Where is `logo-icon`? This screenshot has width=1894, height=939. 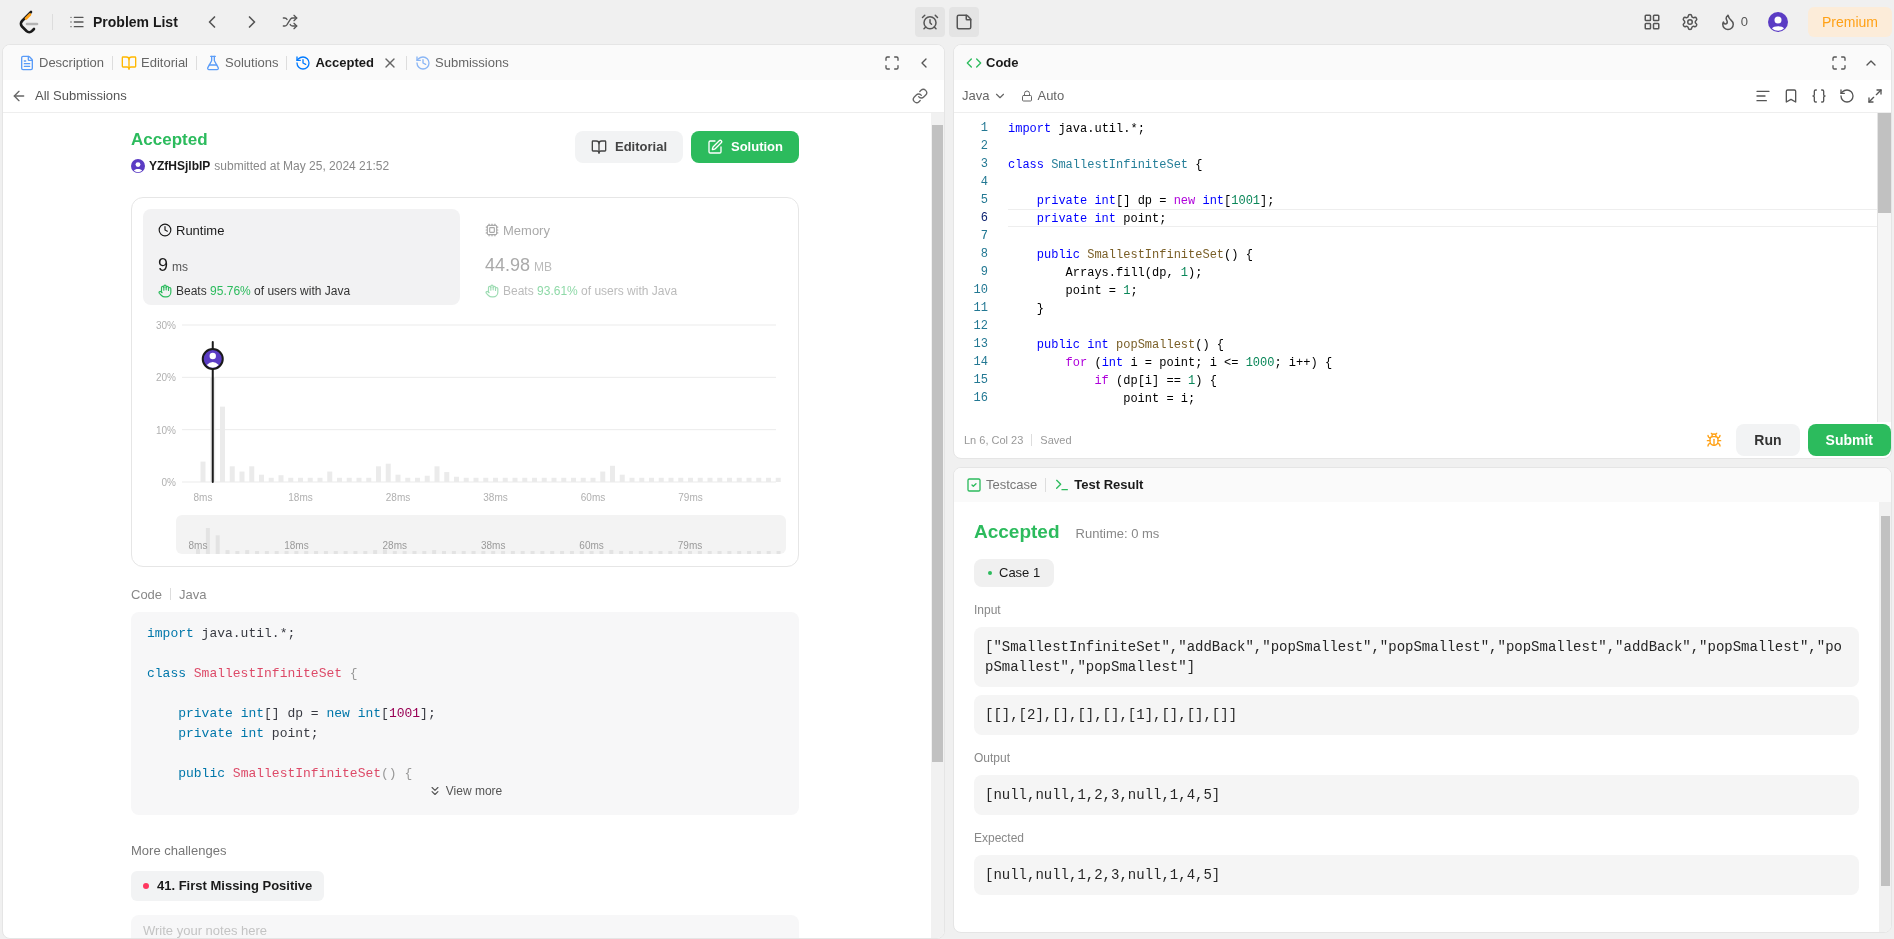 logo-icon is located at coordinates (29, 22).